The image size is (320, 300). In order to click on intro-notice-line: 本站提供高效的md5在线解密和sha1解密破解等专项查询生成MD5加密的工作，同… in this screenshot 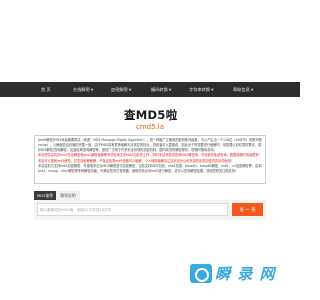, I will do `click(150, 155)`.